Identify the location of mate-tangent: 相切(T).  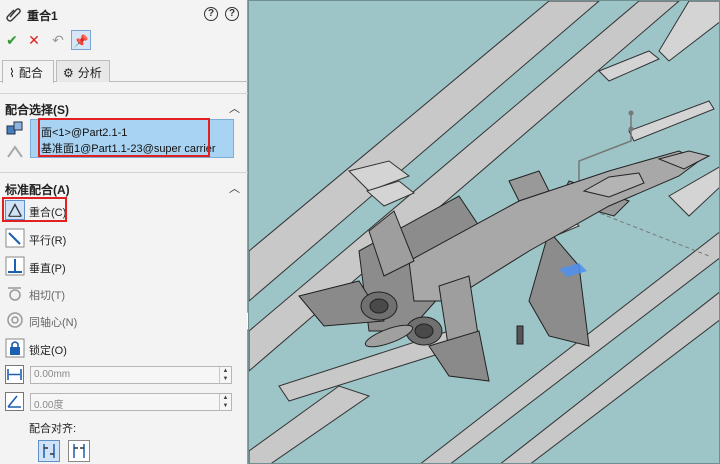
(124, 294).